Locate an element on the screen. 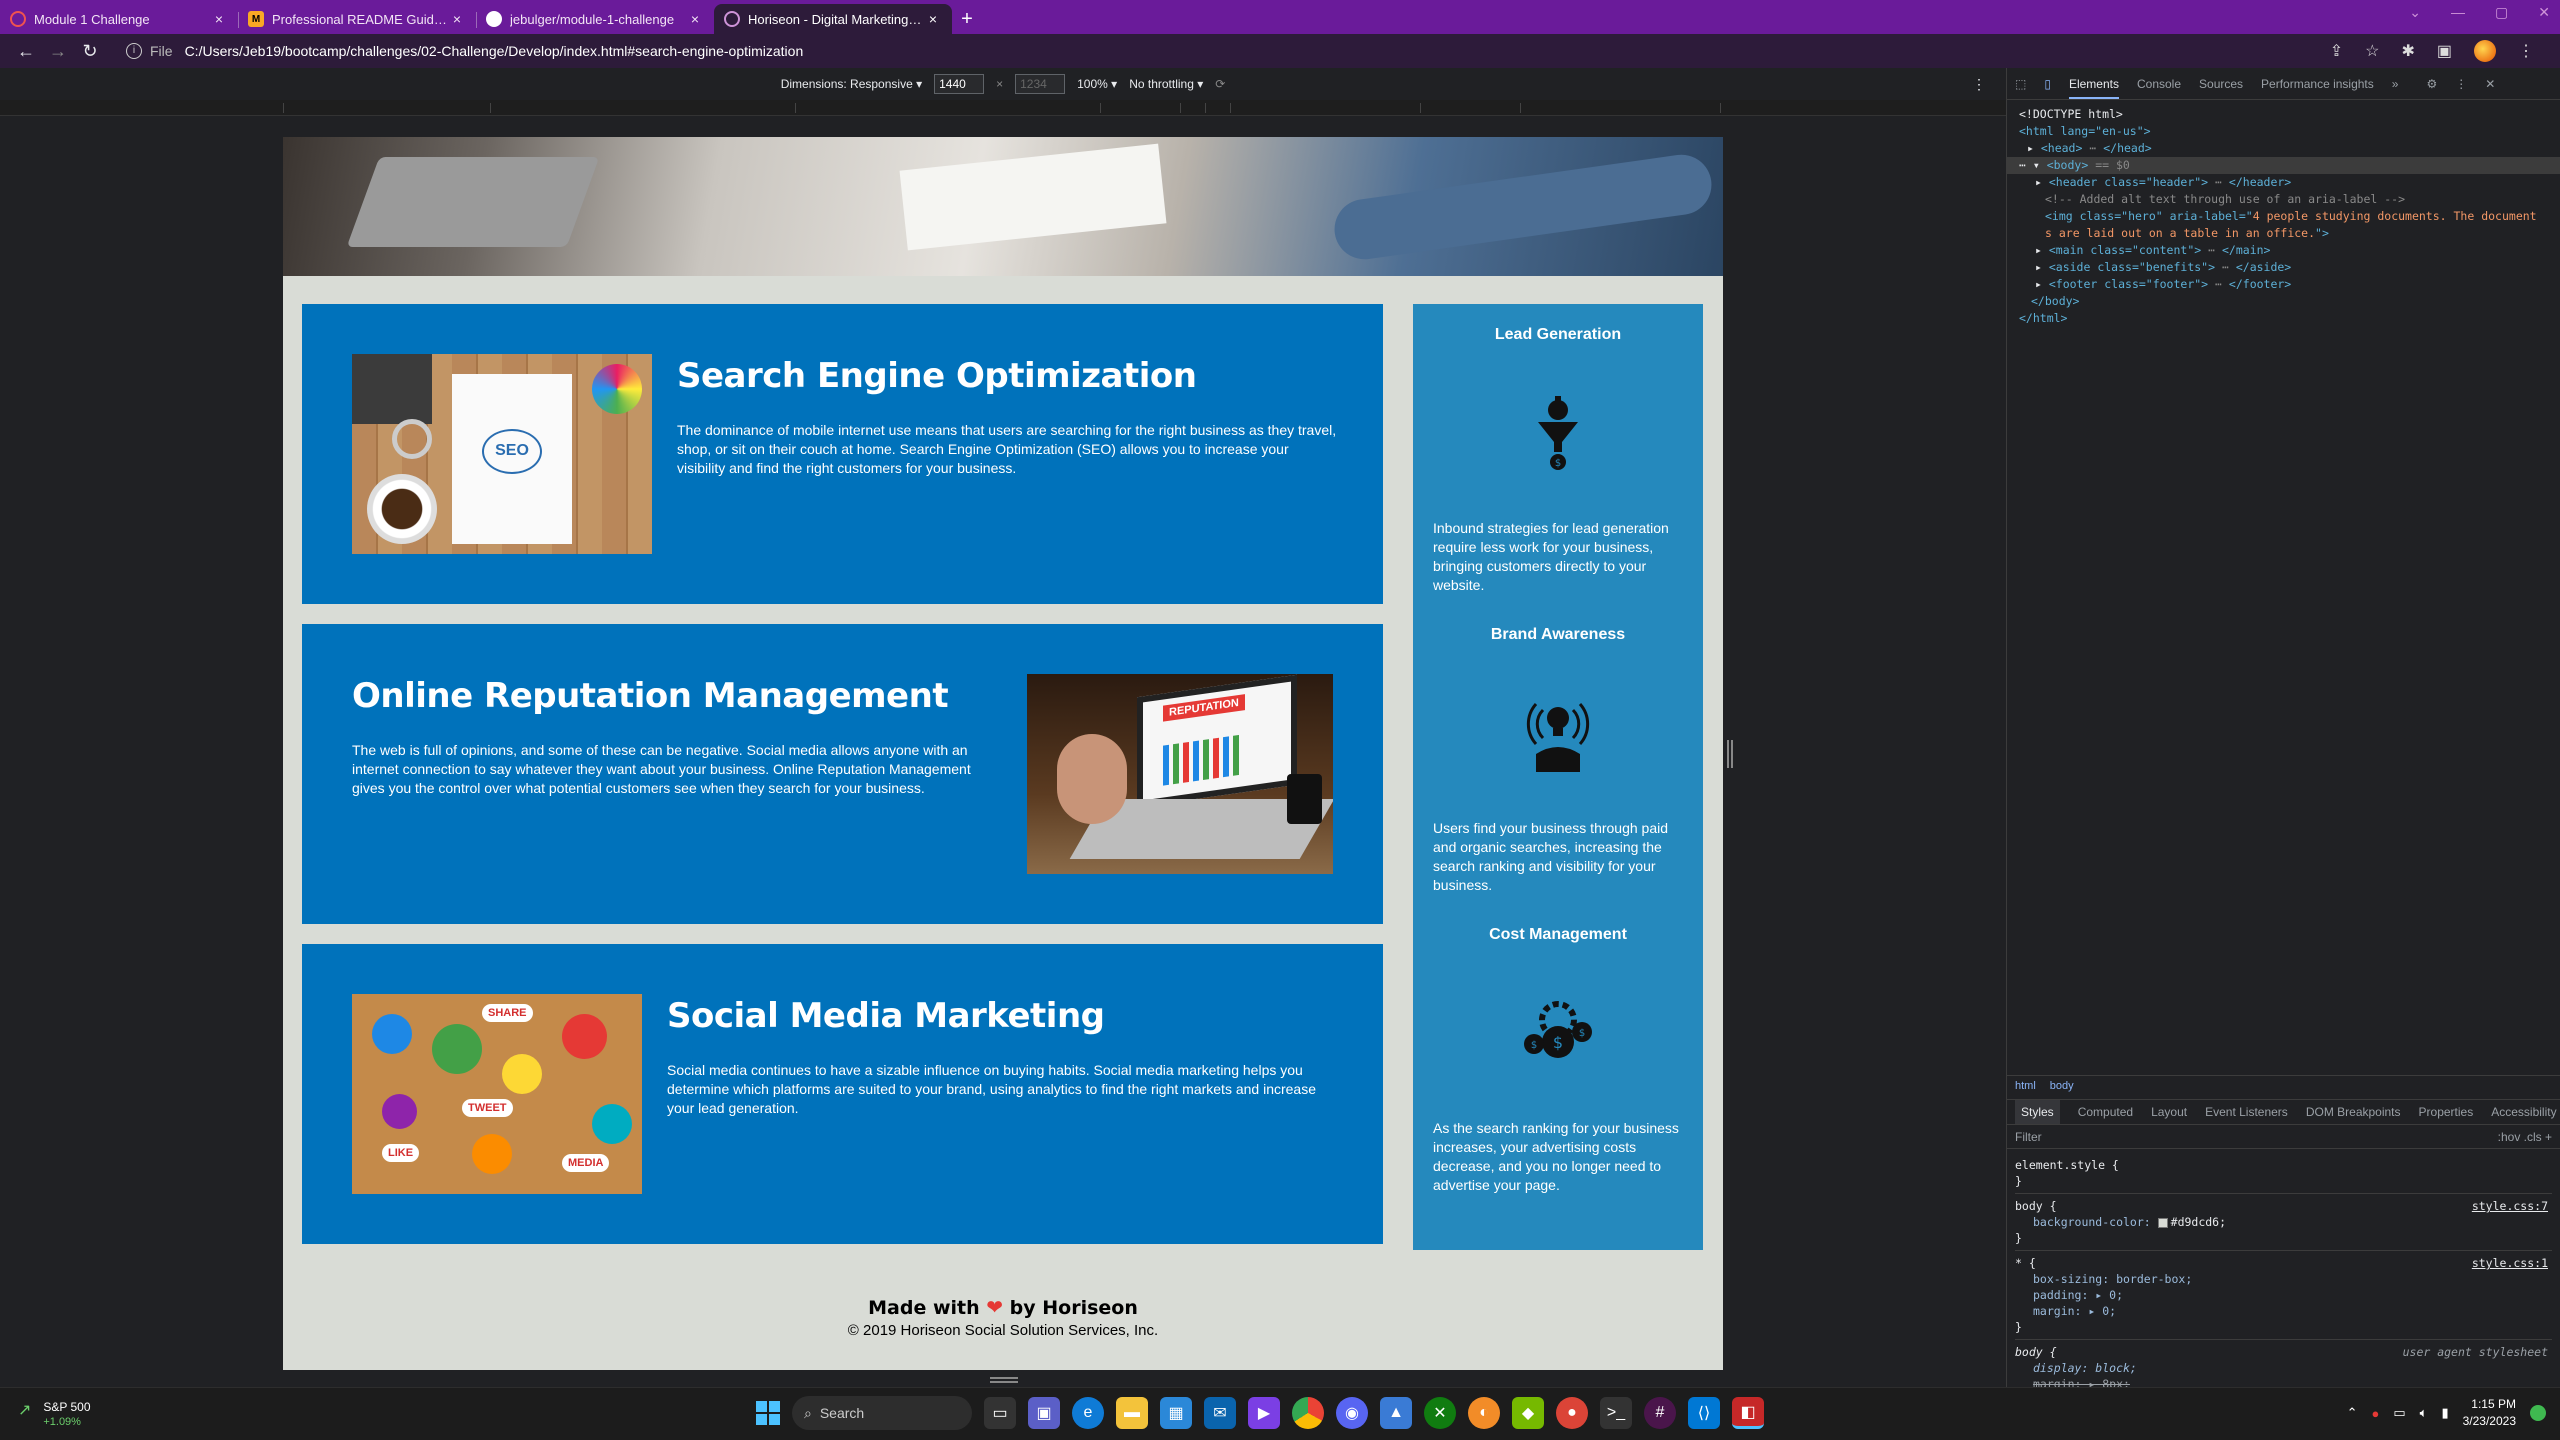  menu-icon: ⋮ is located at coordinates (2526, 51).